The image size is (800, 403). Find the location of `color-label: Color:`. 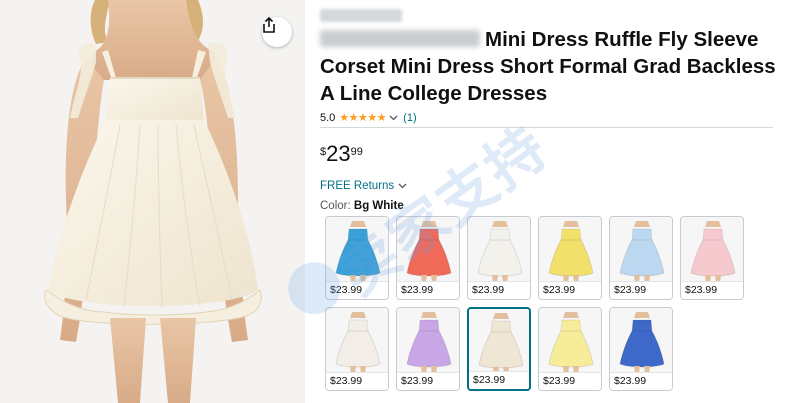

color-label: Color: is located at coordinates (335, 206).